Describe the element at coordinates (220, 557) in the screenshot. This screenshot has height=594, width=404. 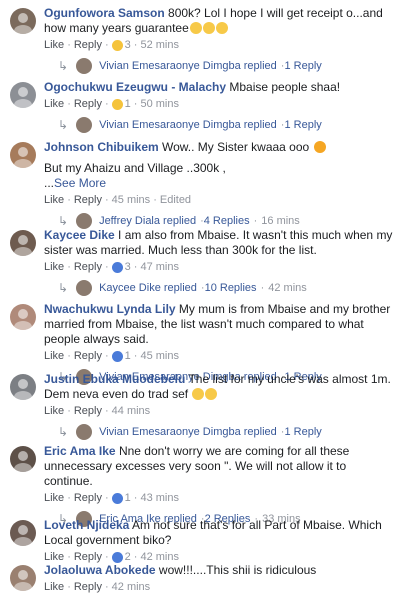
I see `comment-actions: Like · Reply · 2 · 42 mins` at that location.